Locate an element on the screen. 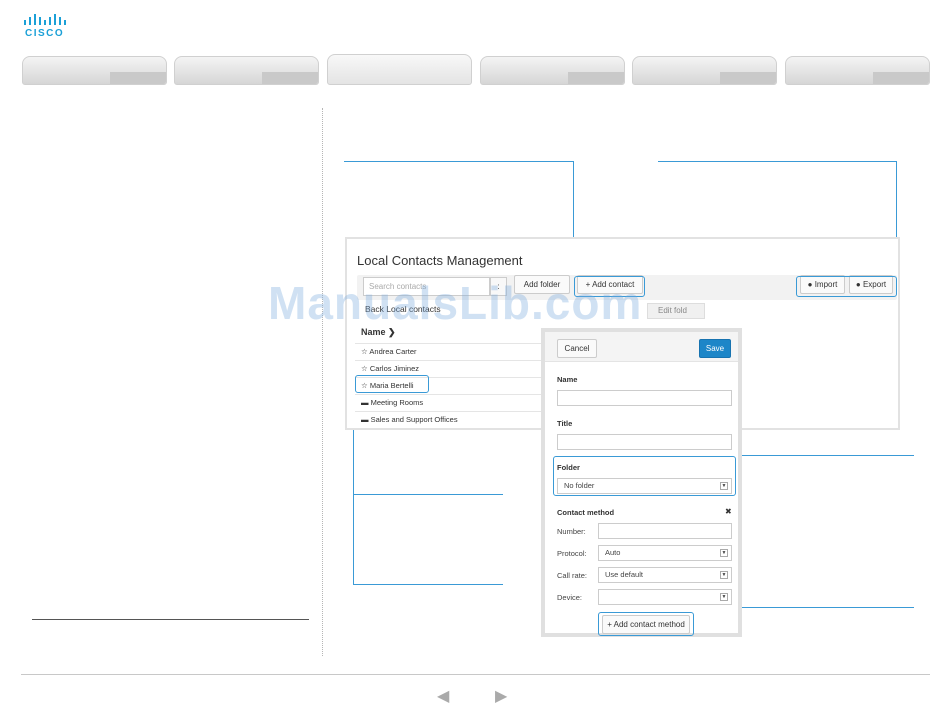 The image size is (950, 711). contact-method-label: Contact method is located at coordinates (586, 512).